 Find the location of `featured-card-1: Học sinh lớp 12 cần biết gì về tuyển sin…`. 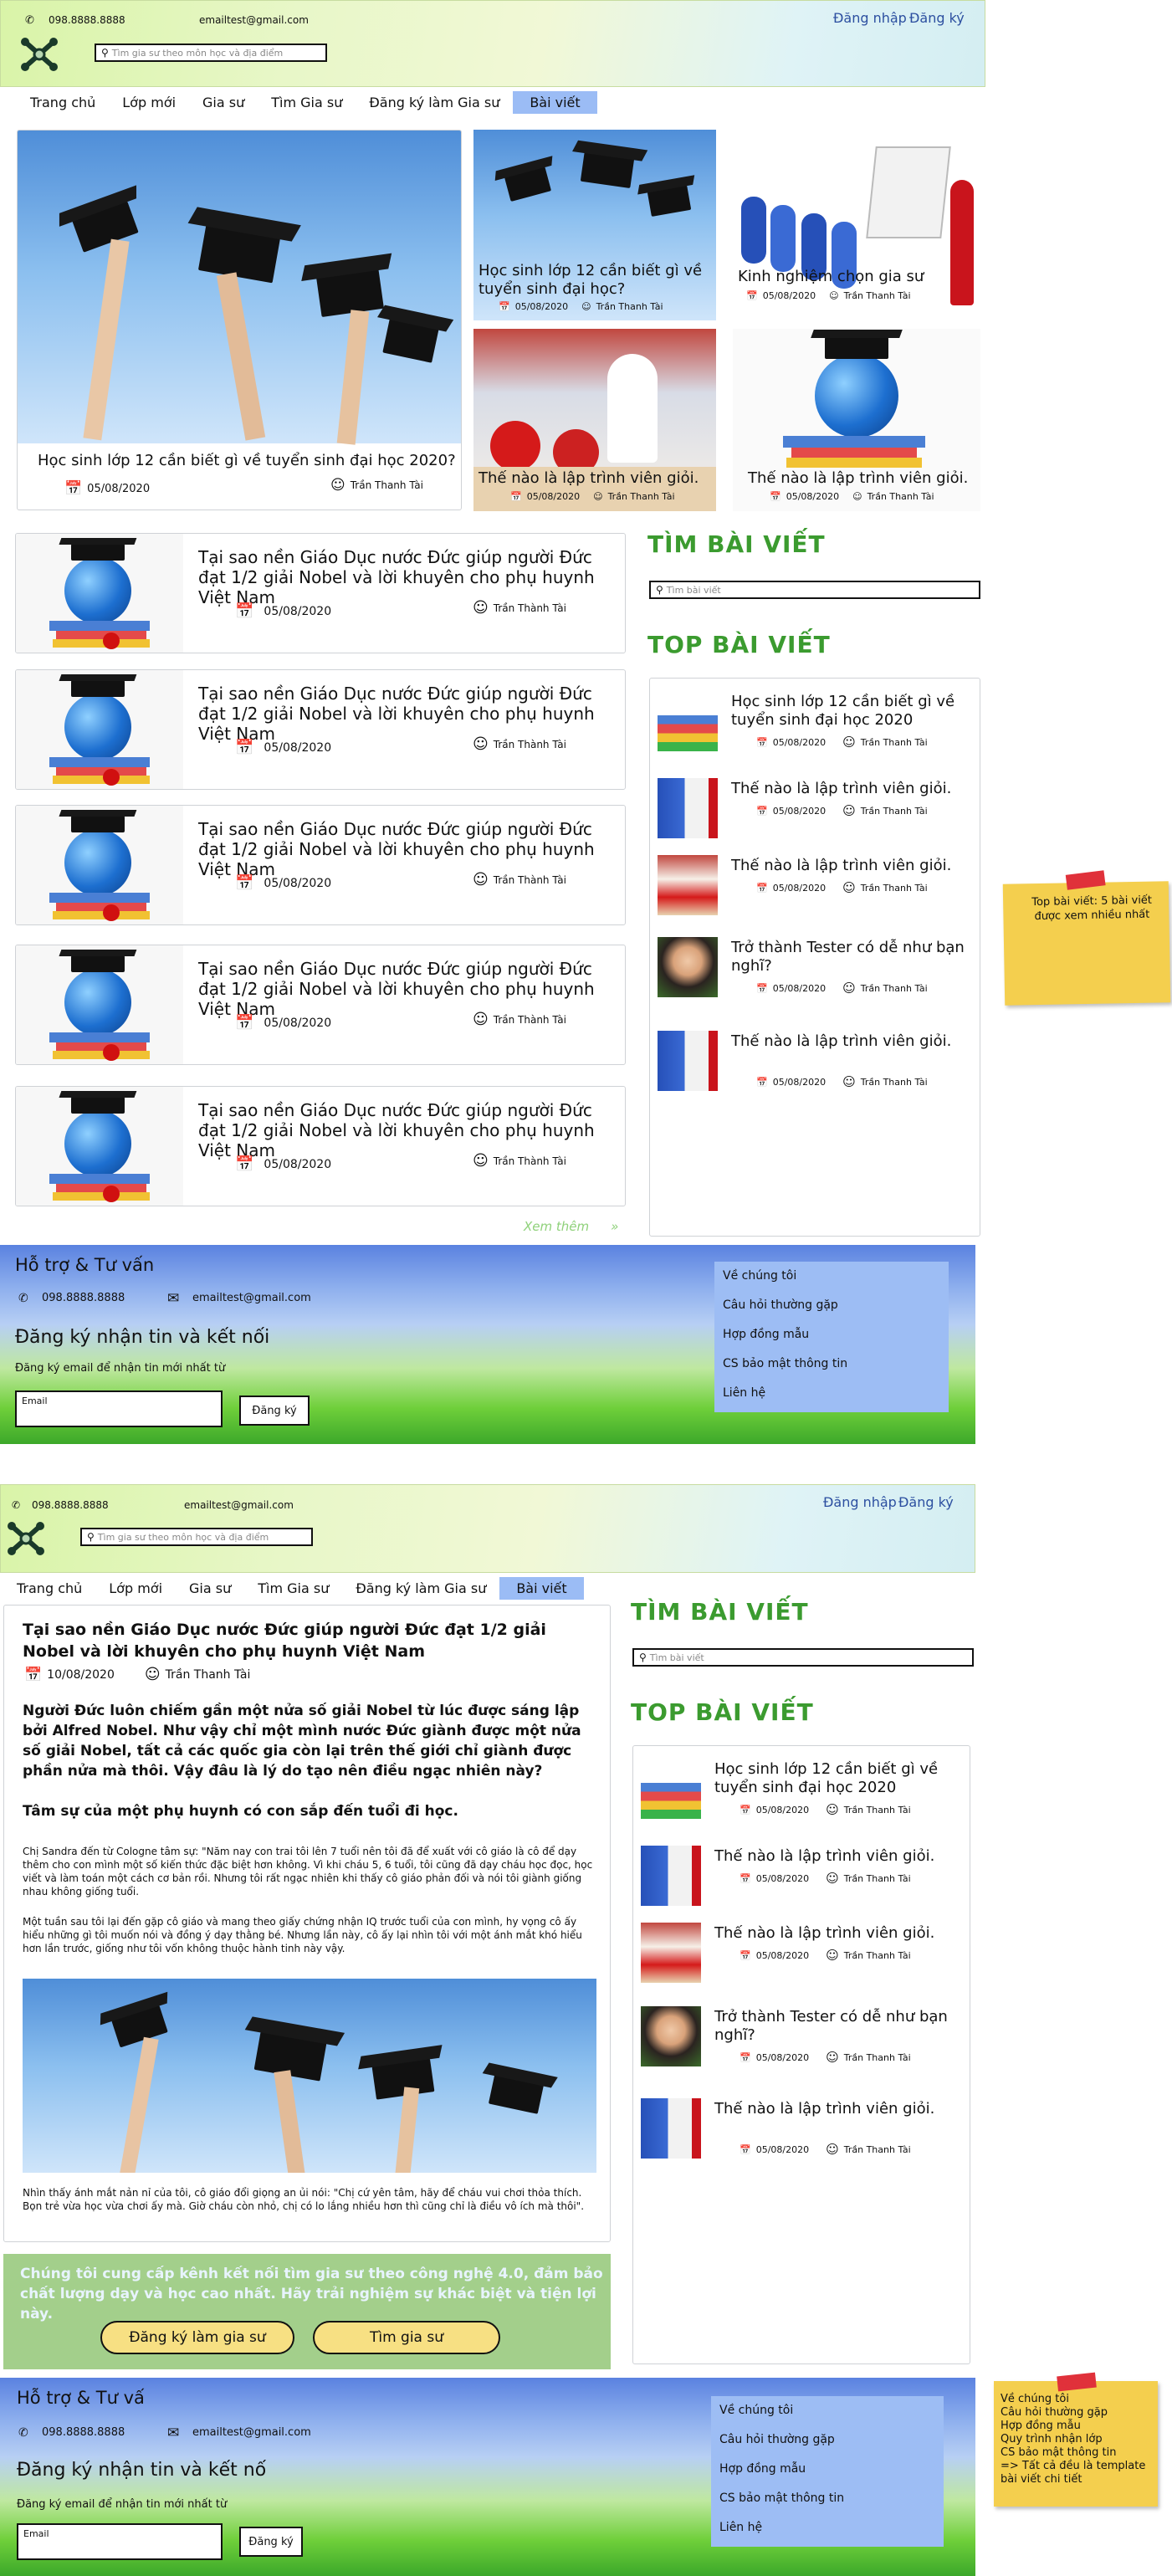

featured-card-1: Học sinh lớp 12 cần biết gì về tuyển sin… is located at coordinates (594, 225).